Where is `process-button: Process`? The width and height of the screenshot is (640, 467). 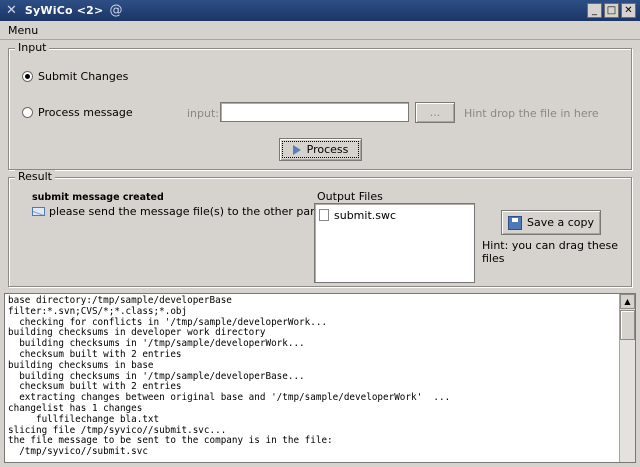
process-button: Process is located at coordinates (320, 149).